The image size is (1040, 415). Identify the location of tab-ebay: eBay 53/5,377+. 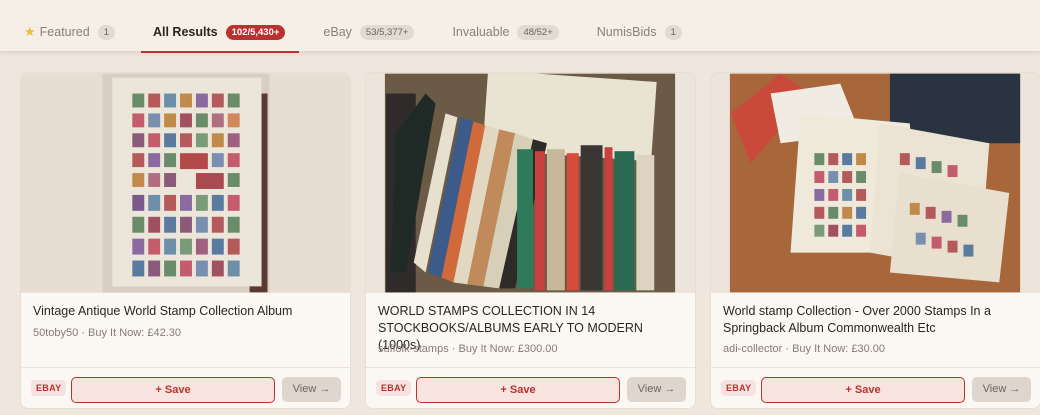
(368, 32).